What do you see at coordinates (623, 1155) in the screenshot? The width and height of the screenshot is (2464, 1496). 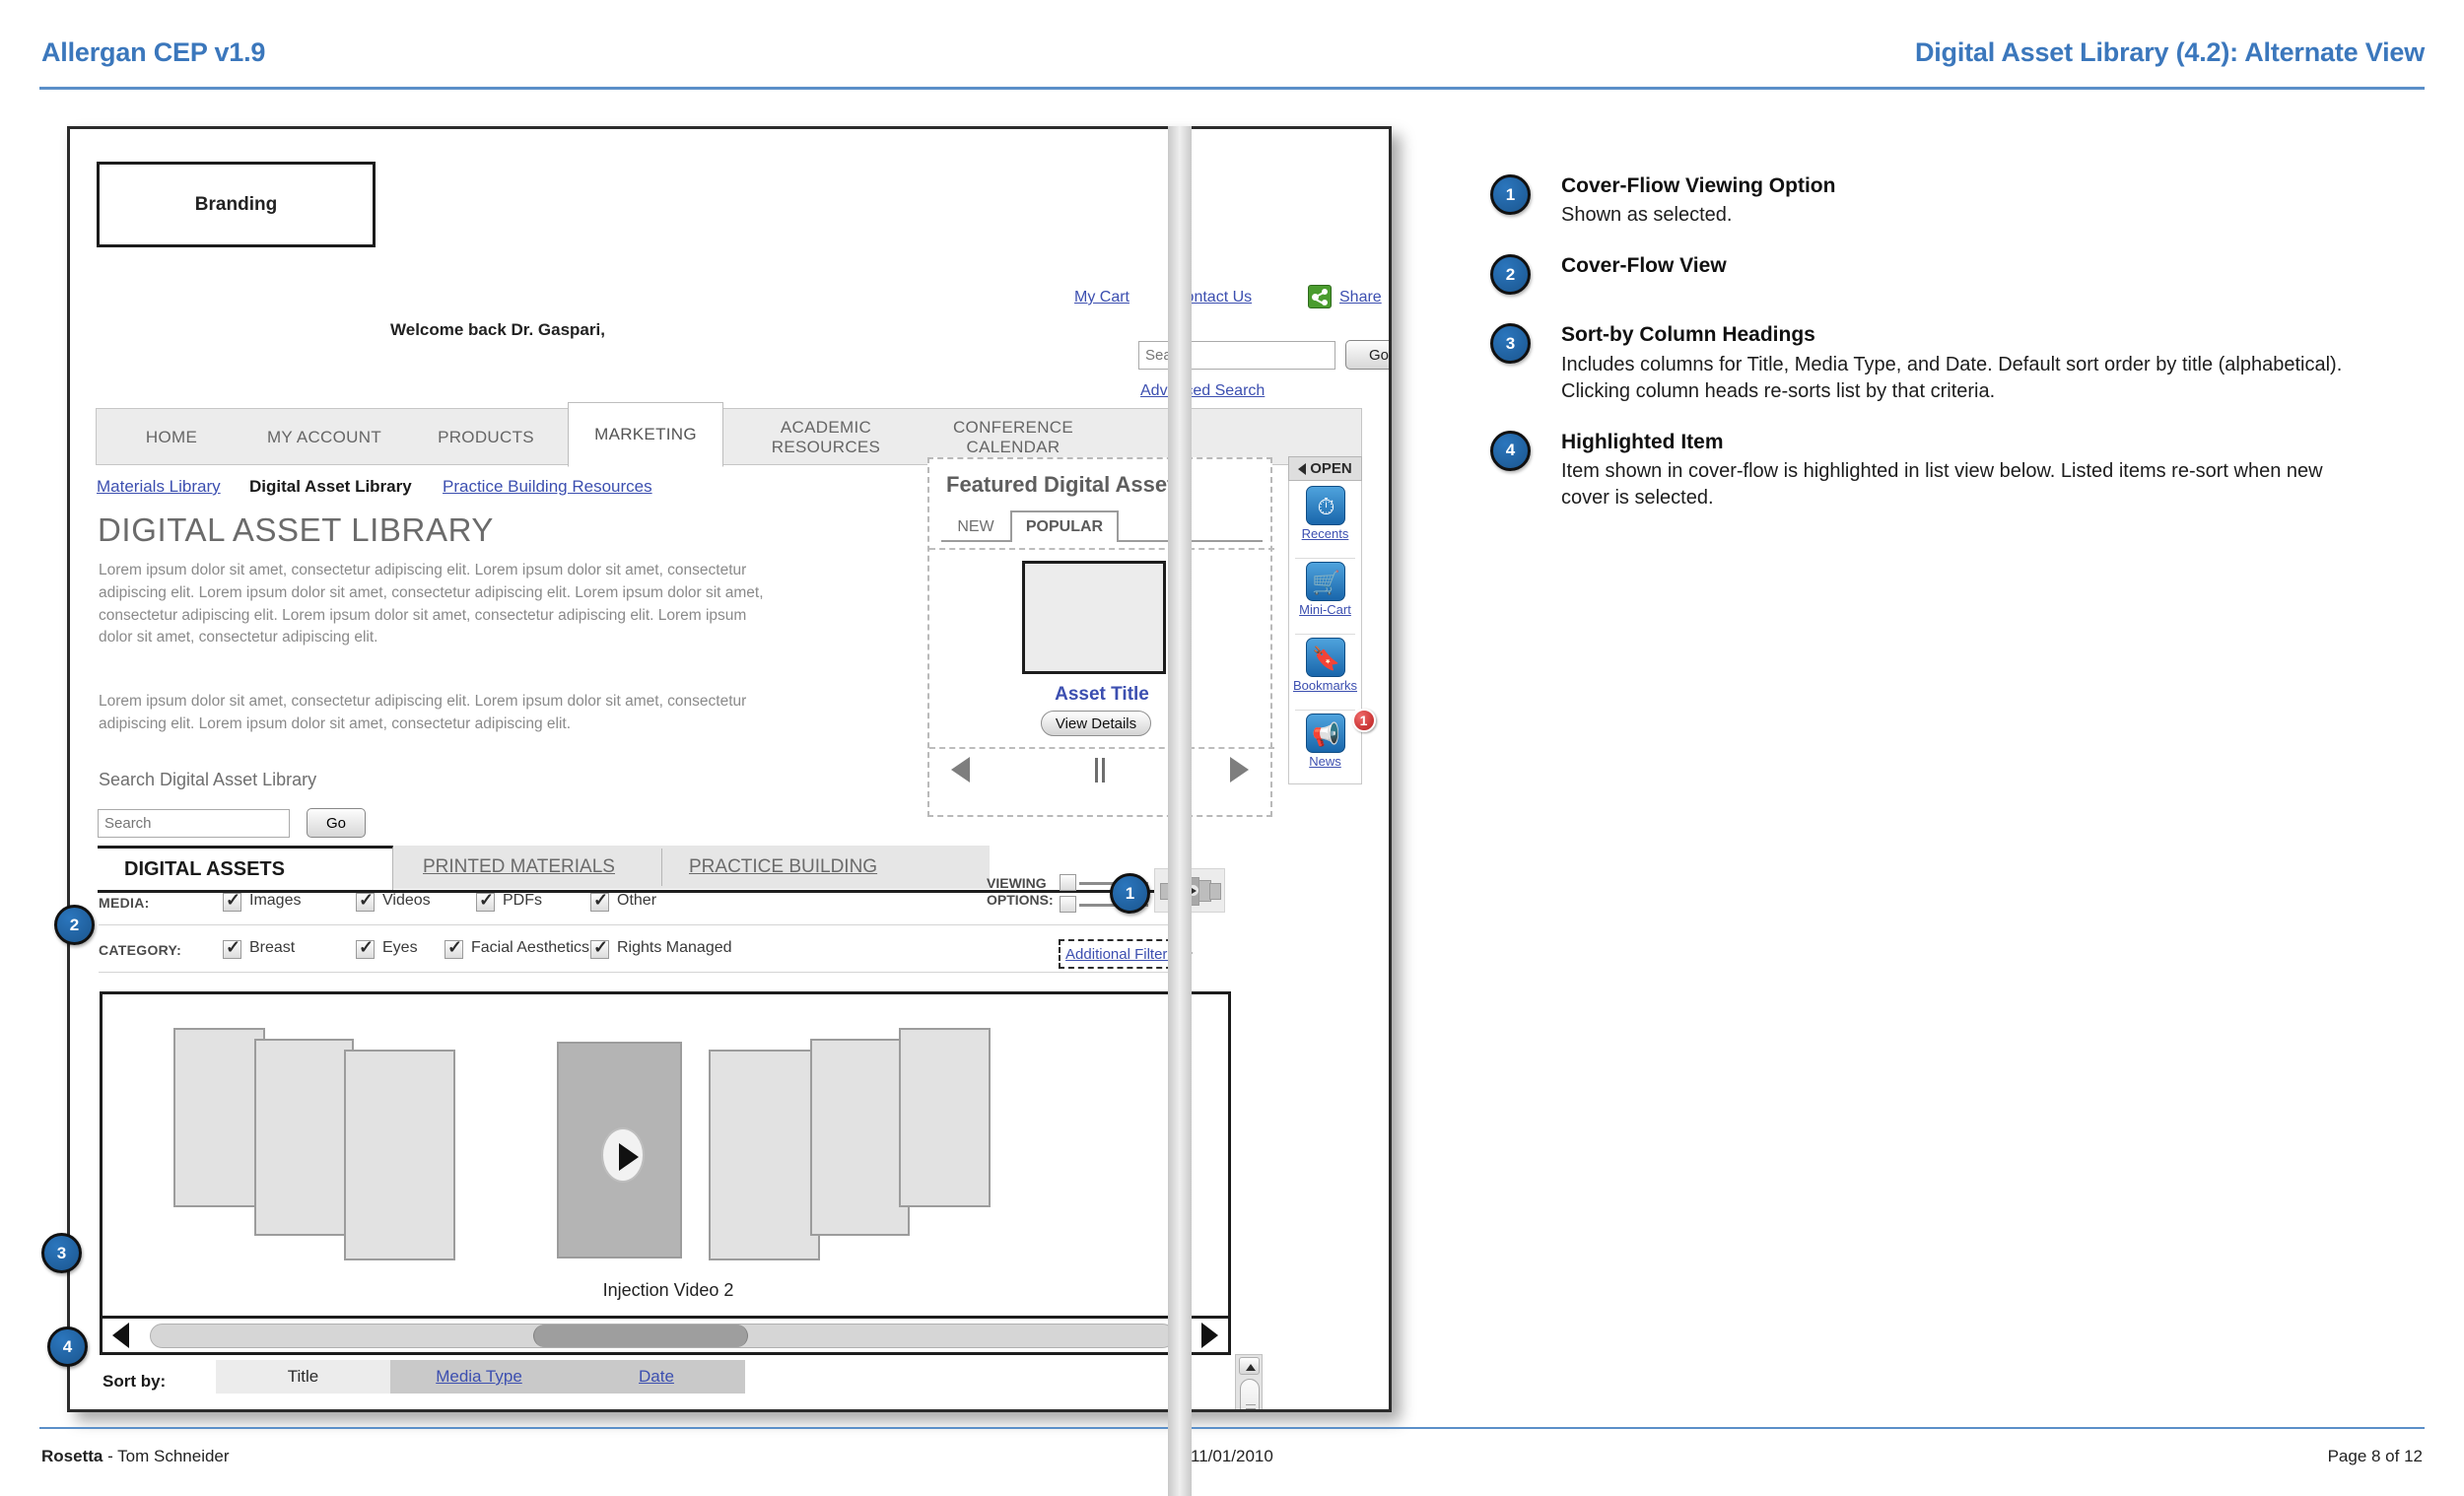 I see `play-icon` at bounding box center [623, 1155].